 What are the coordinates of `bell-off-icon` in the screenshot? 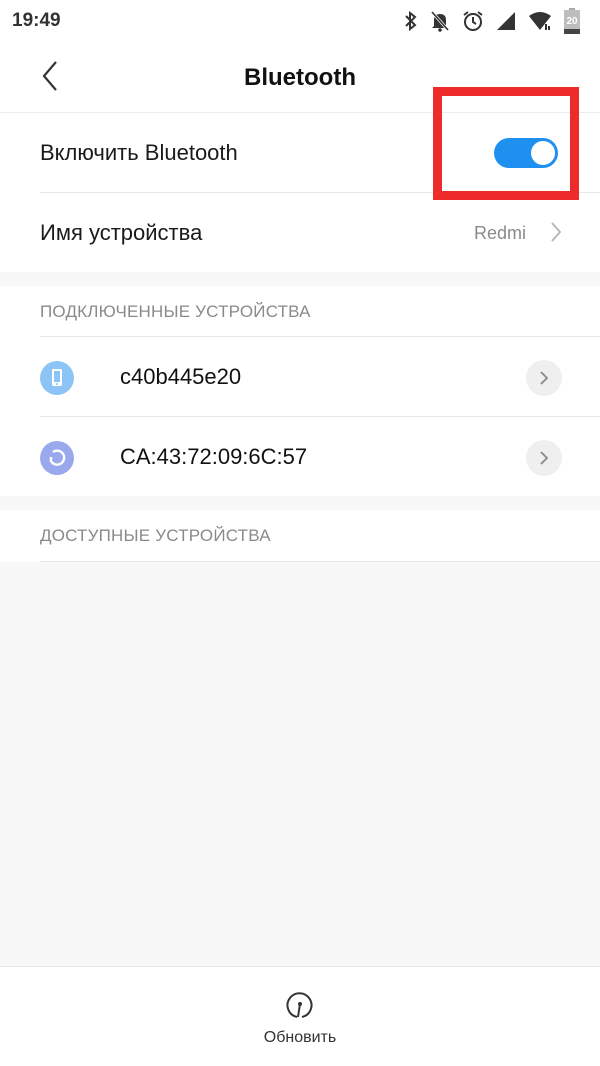 It's located at (440, 21).